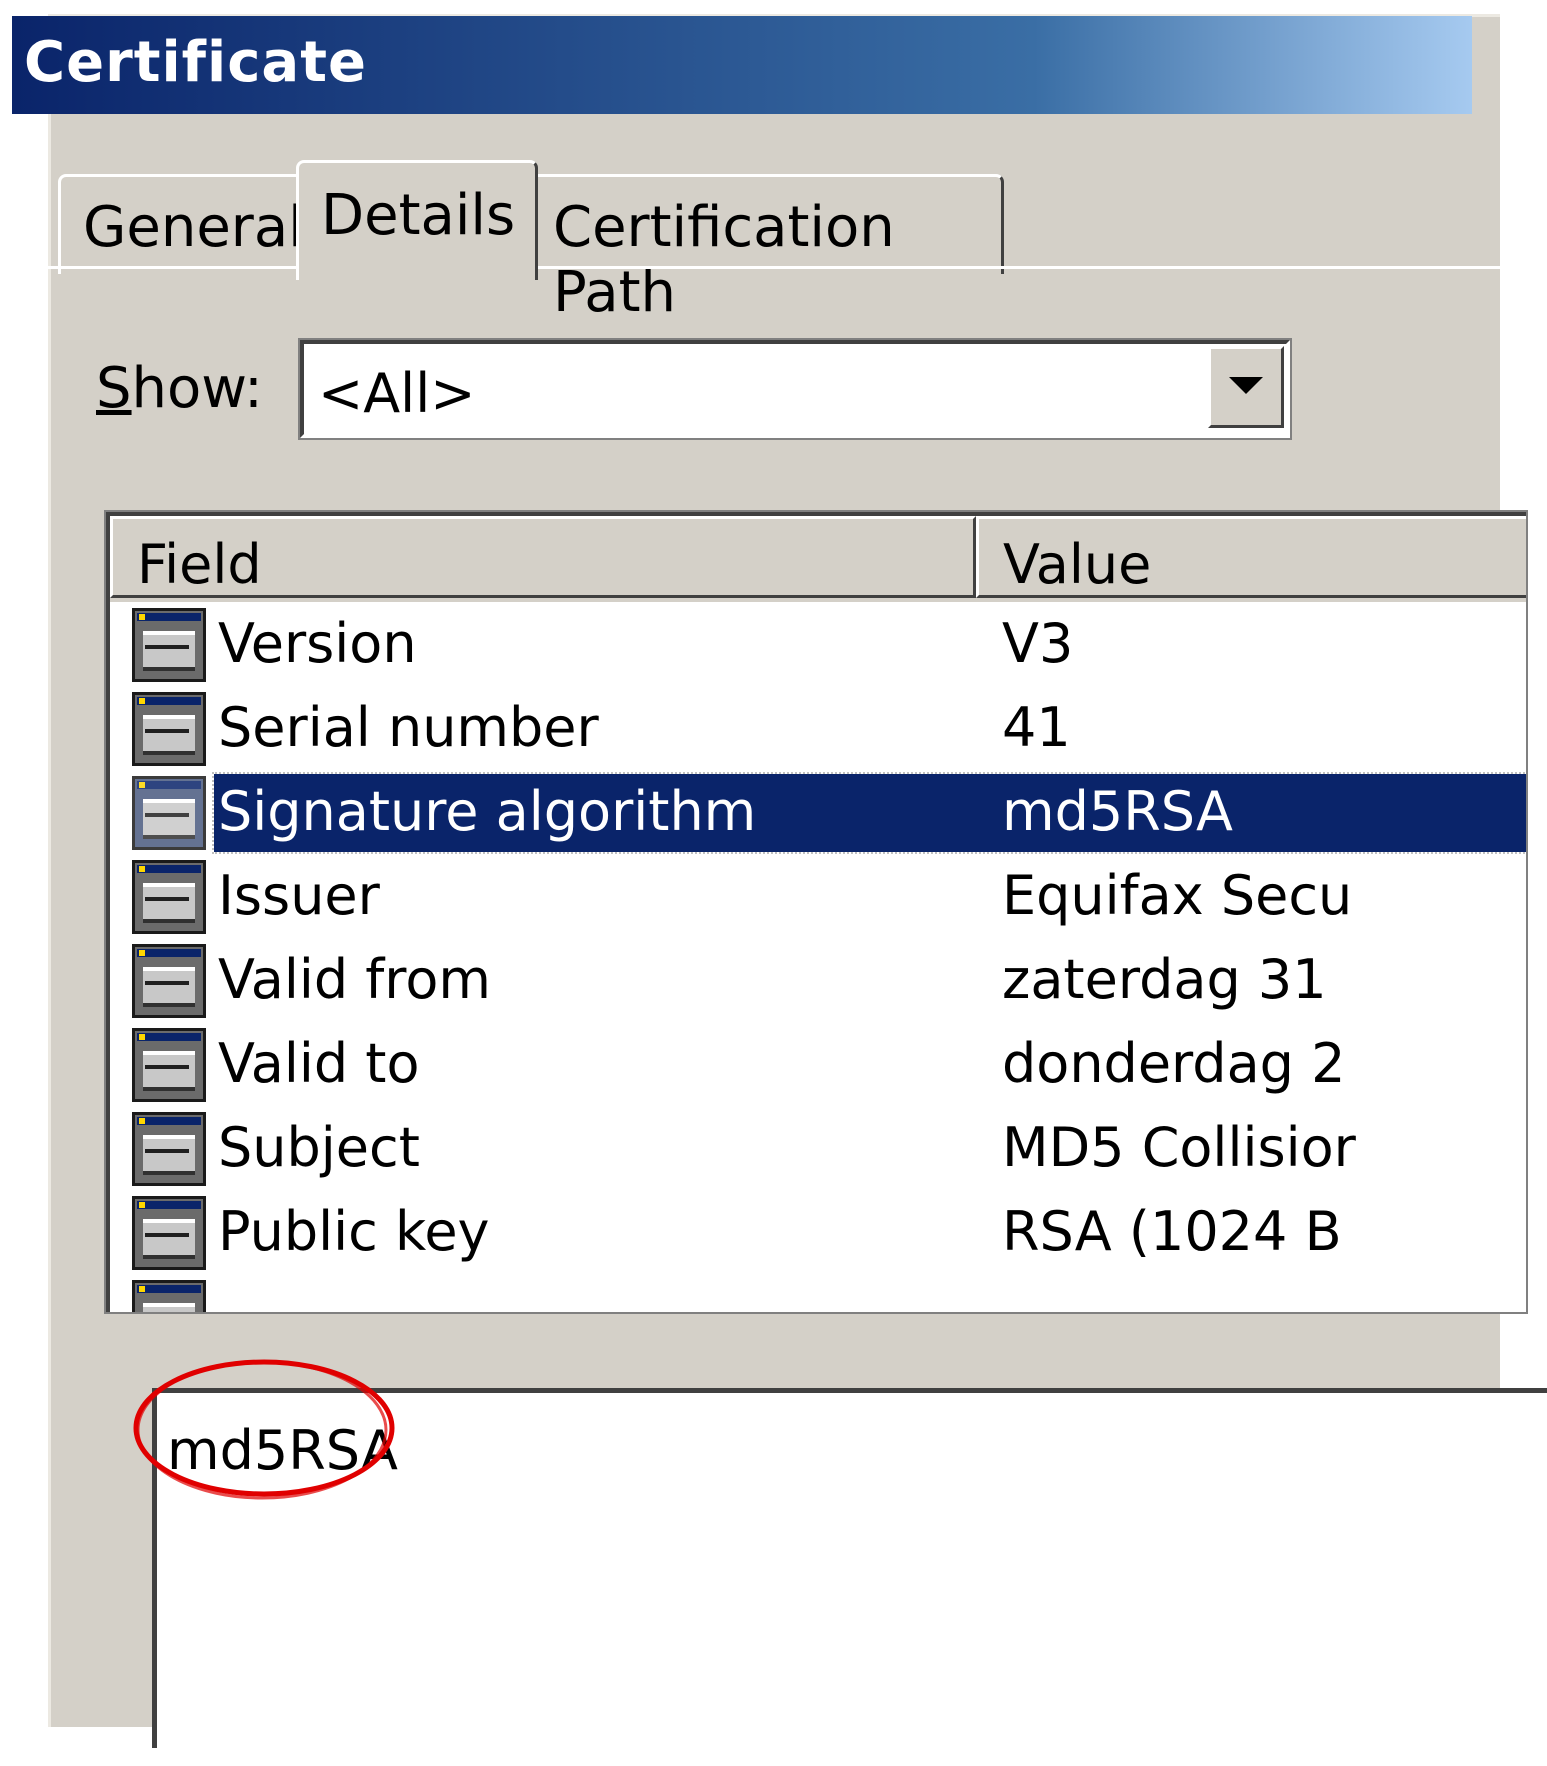 Image resolution: width=1547 pixels, height=1766 pixels. Describe the element at coordinates (795, 389) in the screenshot. I see `show-dropdown: <All>` at that location.